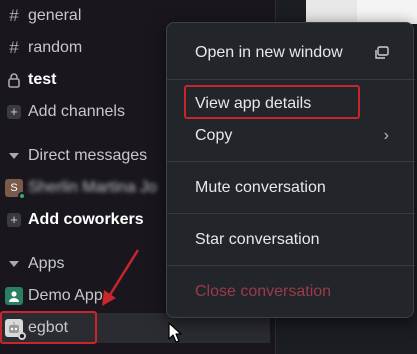  What do you see at coordinates (272, 102) in the screenshot?
I see `highlight-box-view-app-details` at bounding box center [272, 102].